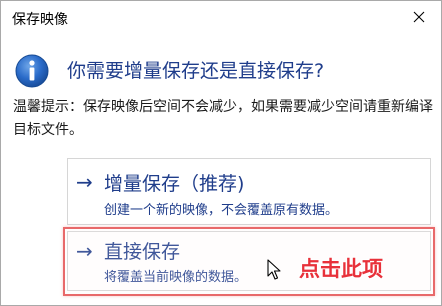 The width and height of the screenshot is (442, 306). What do you see at coordinates (341, 269) in the screenshot?
I see `annotation-label: 点击此项` at bounding box center [341, 269].